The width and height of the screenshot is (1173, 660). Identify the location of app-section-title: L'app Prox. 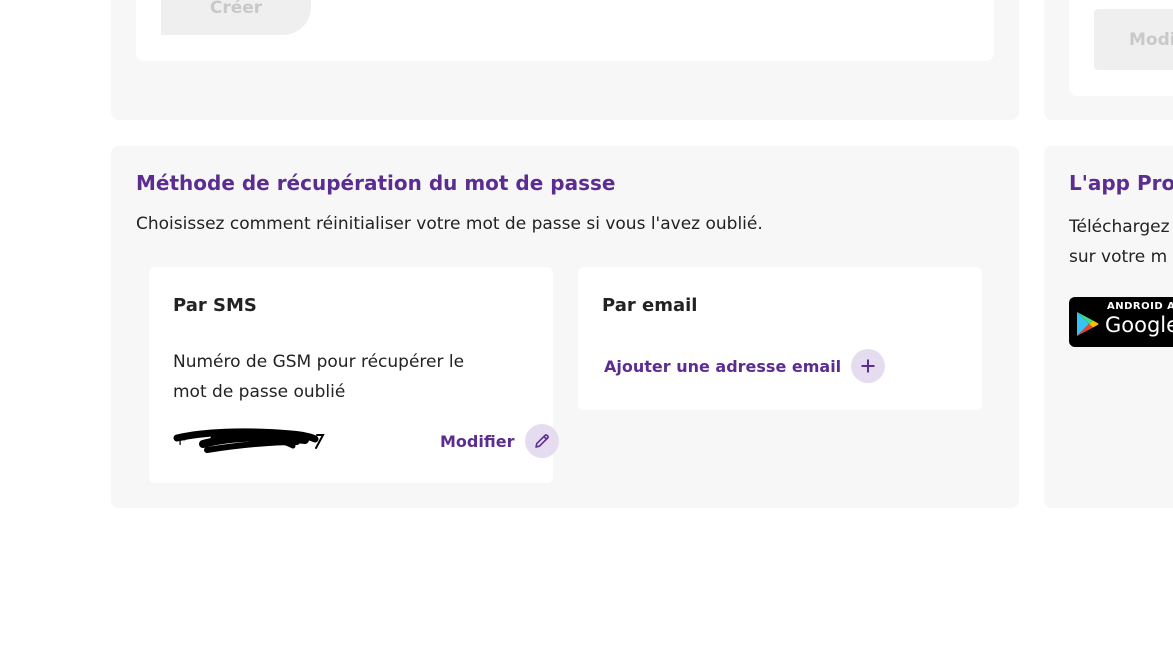
(1121, 183).